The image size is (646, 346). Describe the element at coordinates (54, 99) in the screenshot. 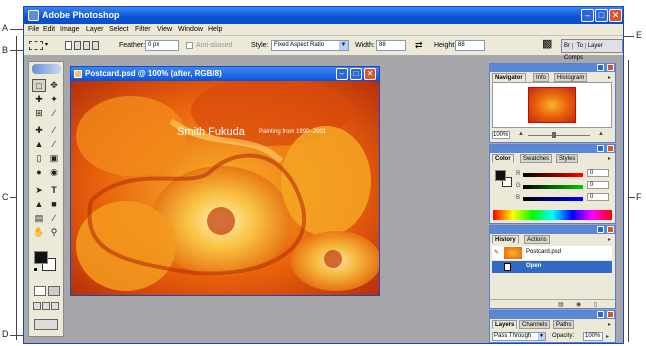

I see `magic-wand-tool-icon: ✦` at that location.